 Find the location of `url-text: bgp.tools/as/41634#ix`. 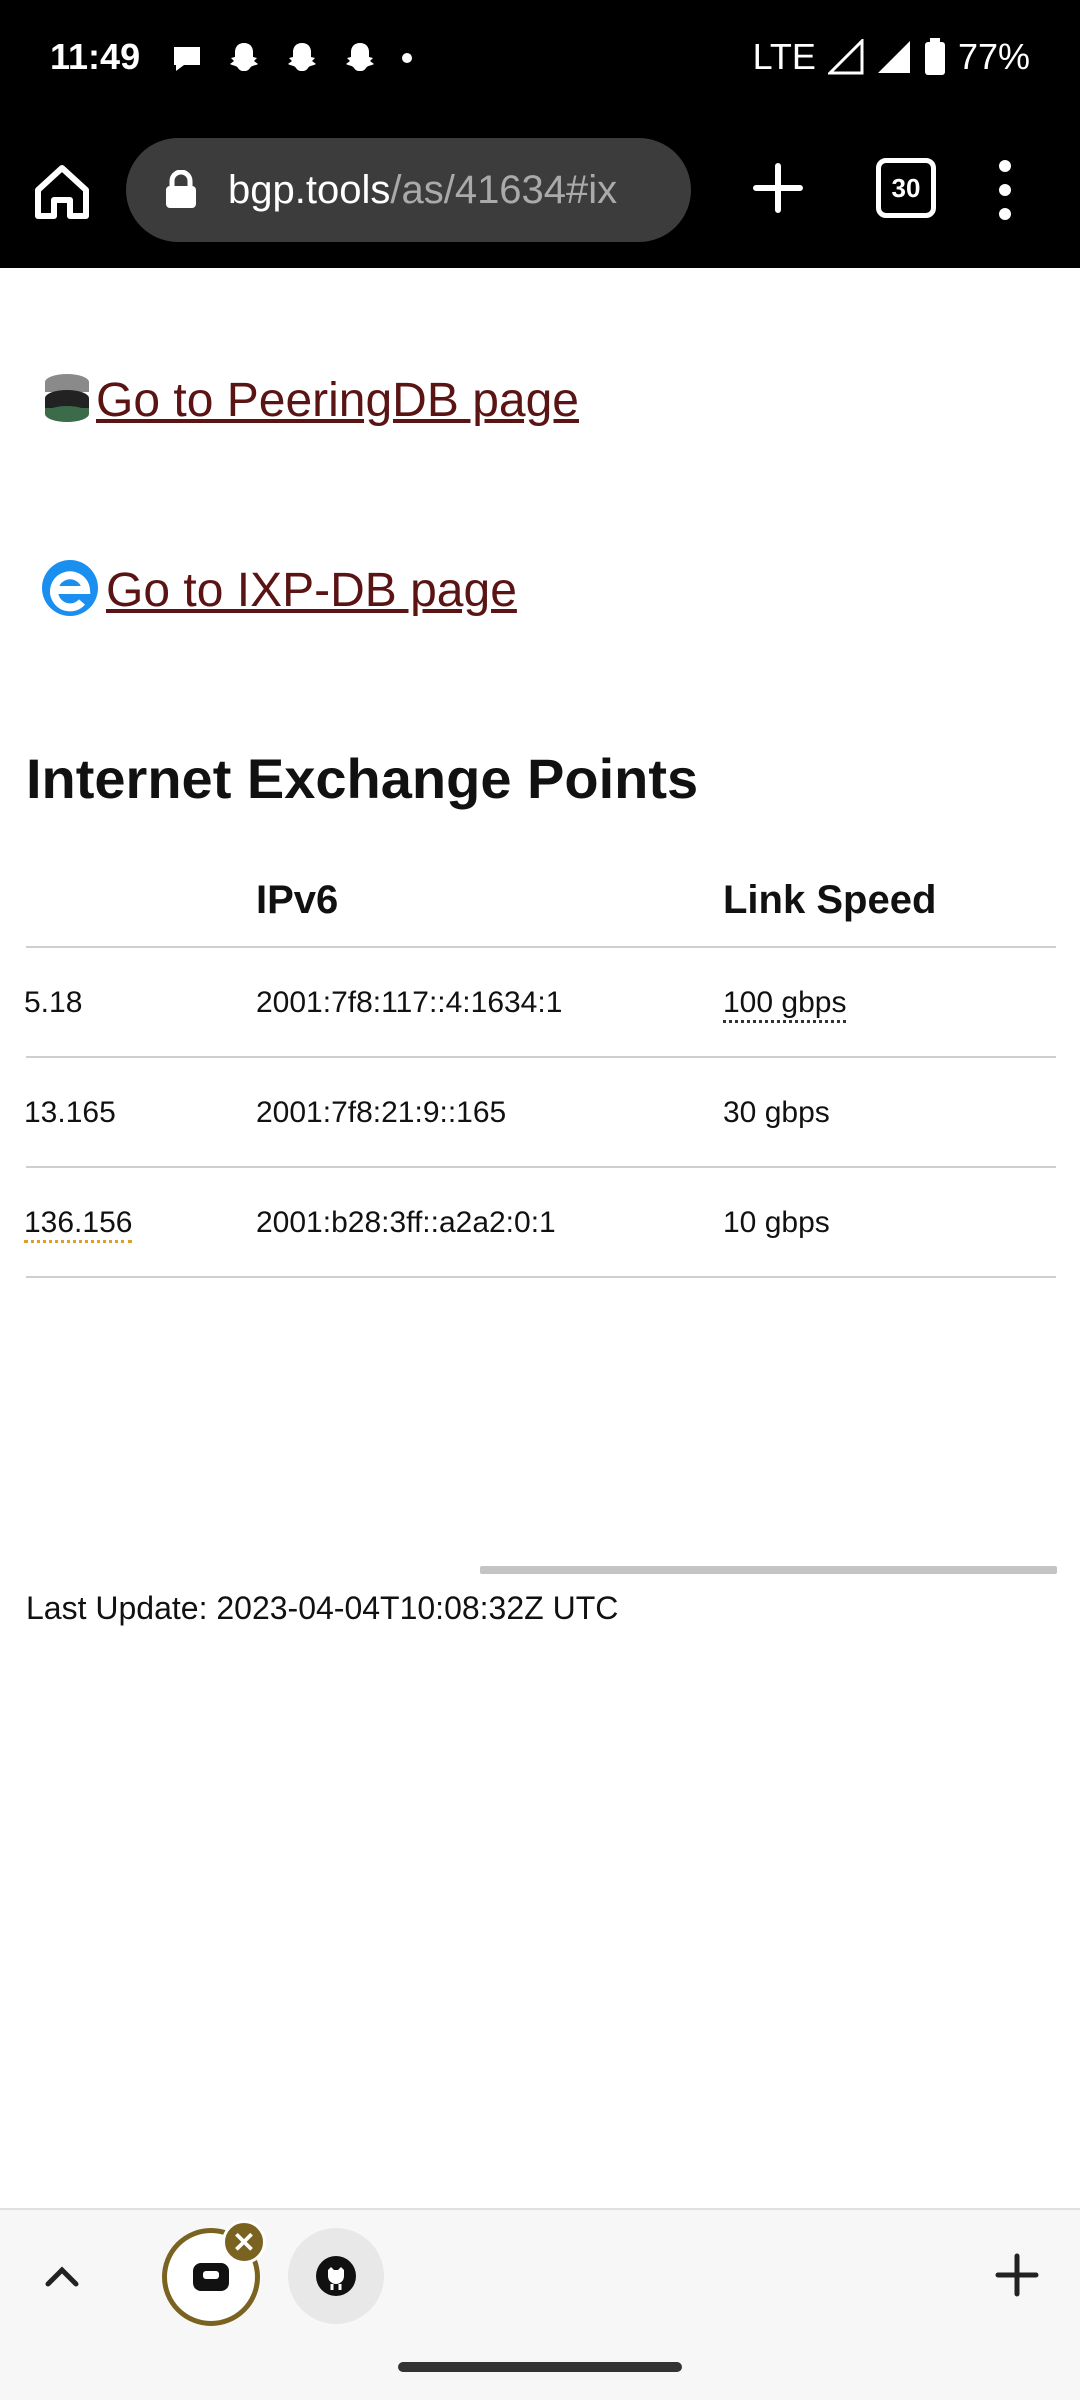

url-text: bgp.tools/as/41634#ix is located at coordinates (448, 190).